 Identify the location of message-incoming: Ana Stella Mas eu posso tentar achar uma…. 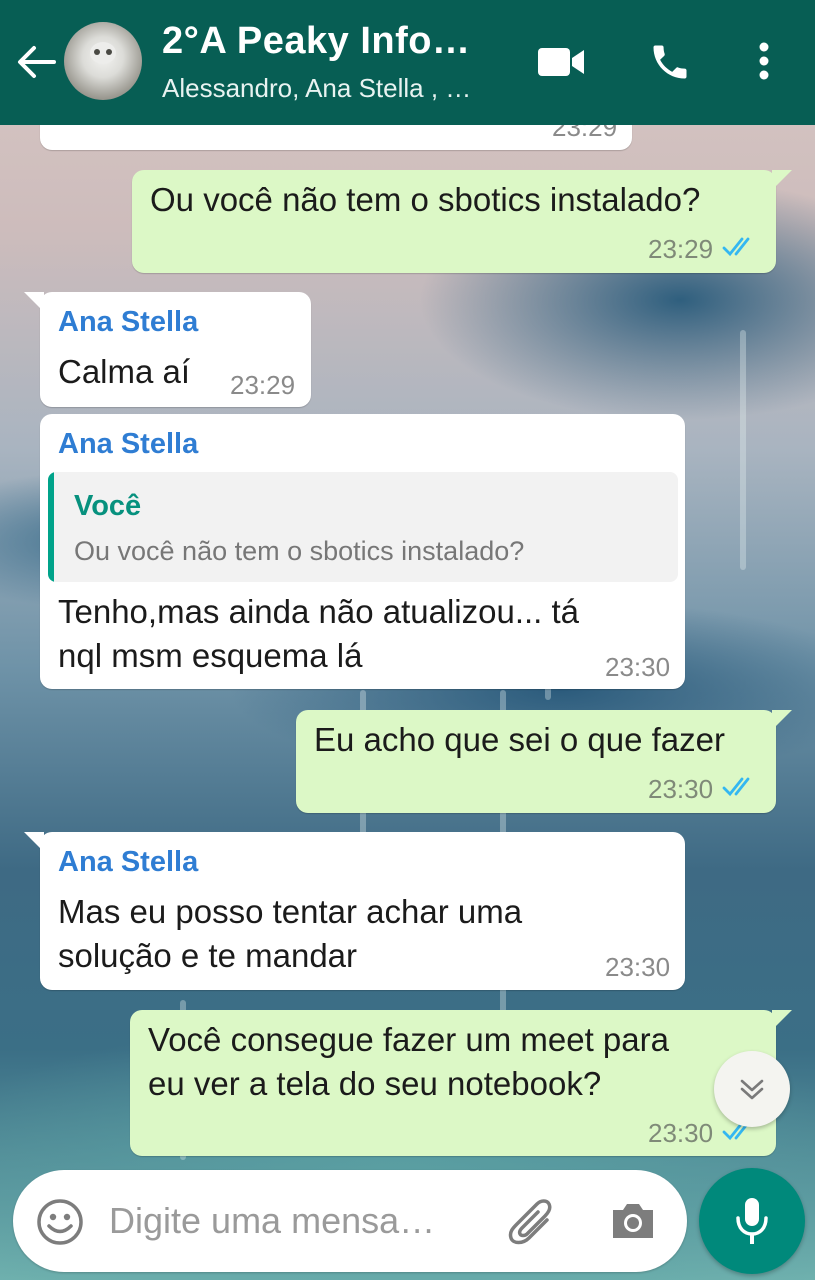
(354, 911).